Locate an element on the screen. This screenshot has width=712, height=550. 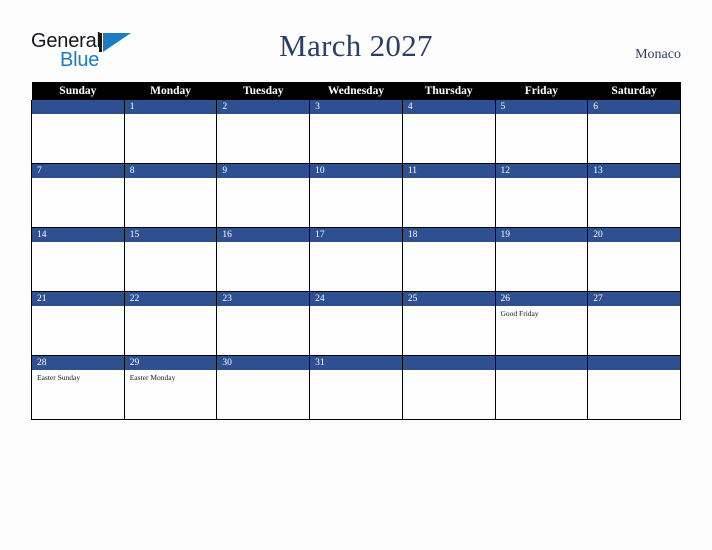
calendar-day-cell: 4 is located at coordinates (449, 132).